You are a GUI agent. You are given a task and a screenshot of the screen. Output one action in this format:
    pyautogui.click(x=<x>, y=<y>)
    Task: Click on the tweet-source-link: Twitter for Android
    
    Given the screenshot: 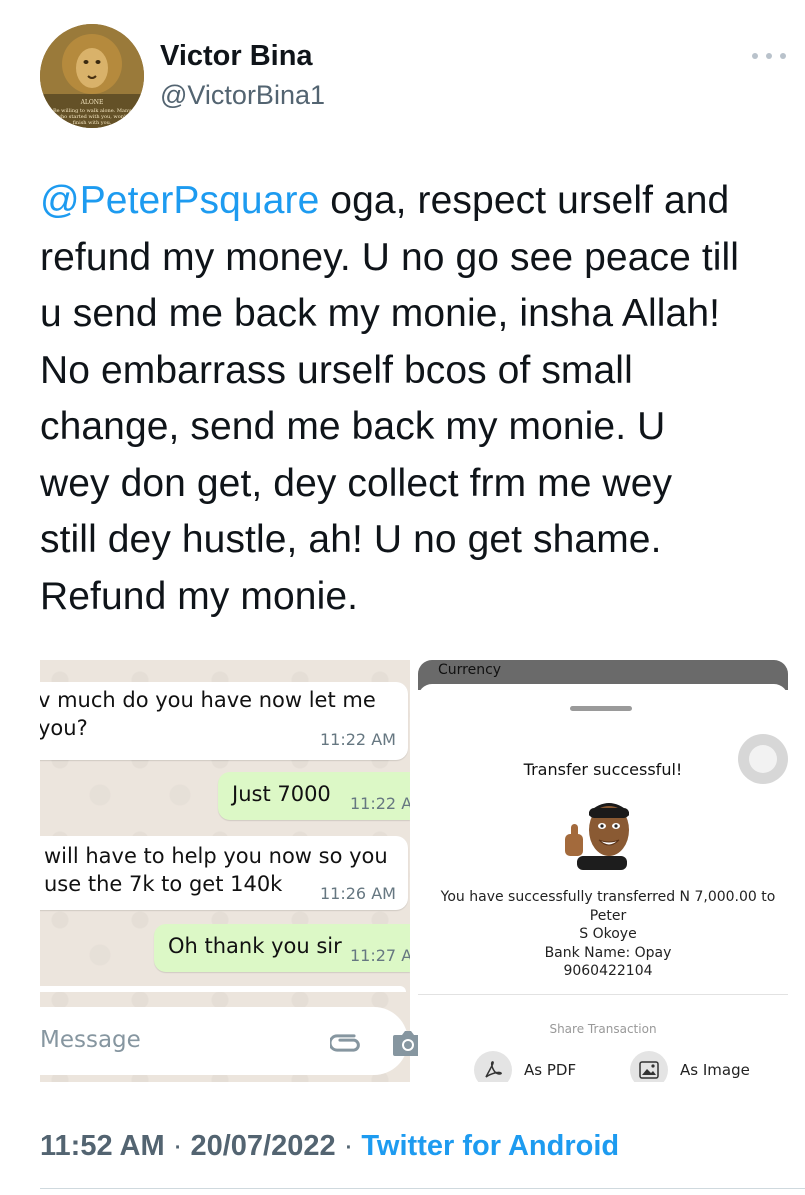 What is the action you would take?
    pyautogui.click(x=490, y=1146)
    